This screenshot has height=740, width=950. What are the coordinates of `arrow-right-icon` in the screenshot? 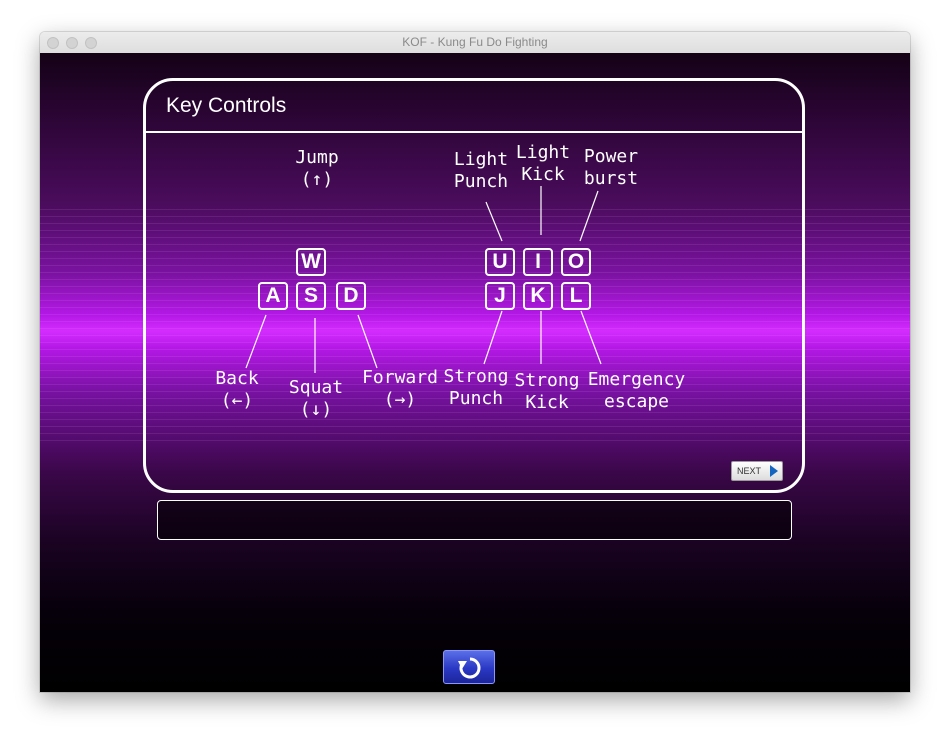 It's located at (774, 471).